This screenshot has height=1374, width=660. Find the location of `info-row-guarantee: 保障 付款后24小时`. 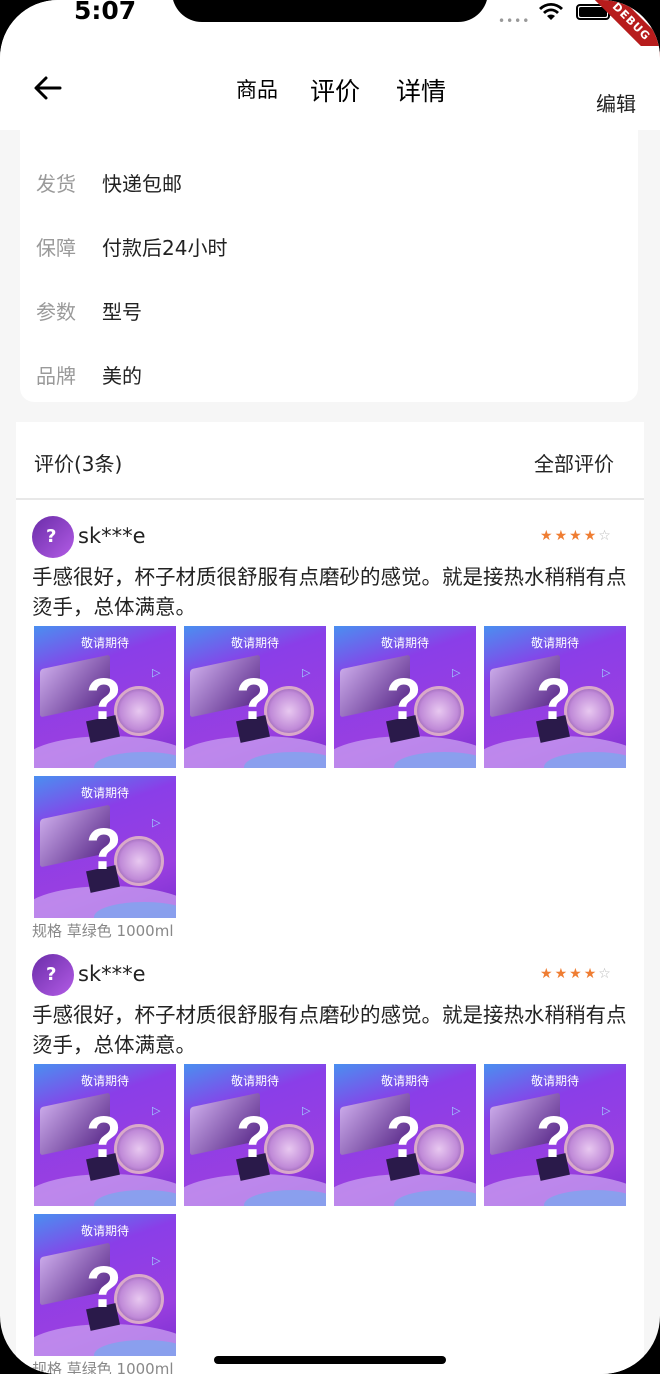

info-row-guarantee: 保障 付款后24小时 is located at coordinates (131, 247).